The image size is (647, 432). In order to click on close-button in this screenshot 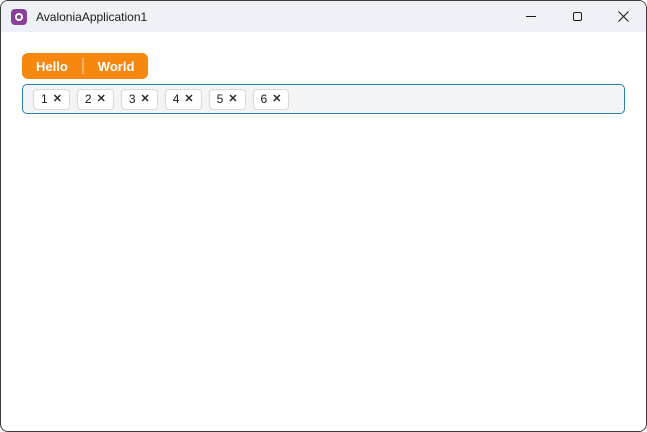, I will do `click(623, 16)`.